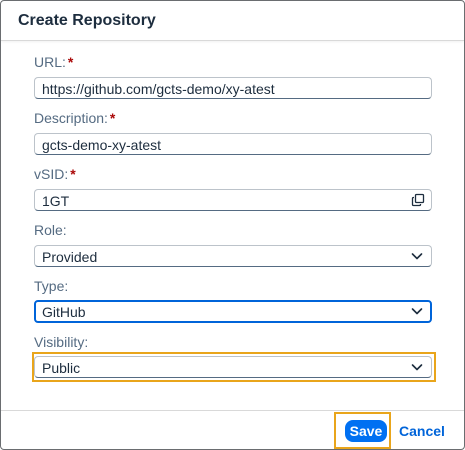 Image resolution: width=465 pixels, height=450 pixels. I want to click on dialog-title: Create Repository, so click(87, 20).